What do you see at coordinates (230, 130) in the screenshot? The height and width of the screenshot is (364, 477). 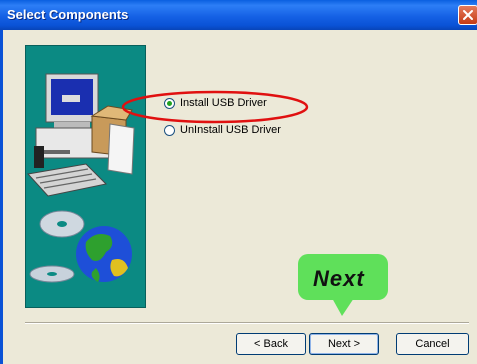 I see `uninstall-usb-driver-label: UnInstall USB Driver` at bounding box center [230, 130].